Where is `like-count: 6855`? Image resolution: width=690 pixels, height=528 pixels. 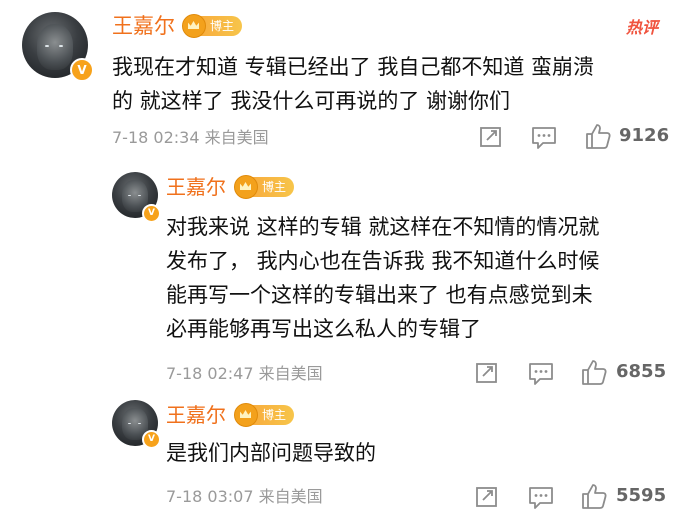
like-count: 6855 is located at coordinates (641, 371).